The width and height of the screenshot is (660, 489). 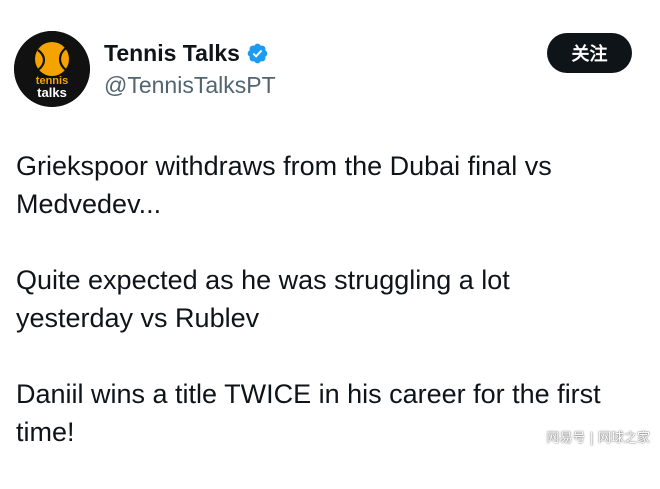 What do you see at coordinates (589, 53) in the screenshot?
I see `follow-button: 关注` at bounding box center [589, 53].